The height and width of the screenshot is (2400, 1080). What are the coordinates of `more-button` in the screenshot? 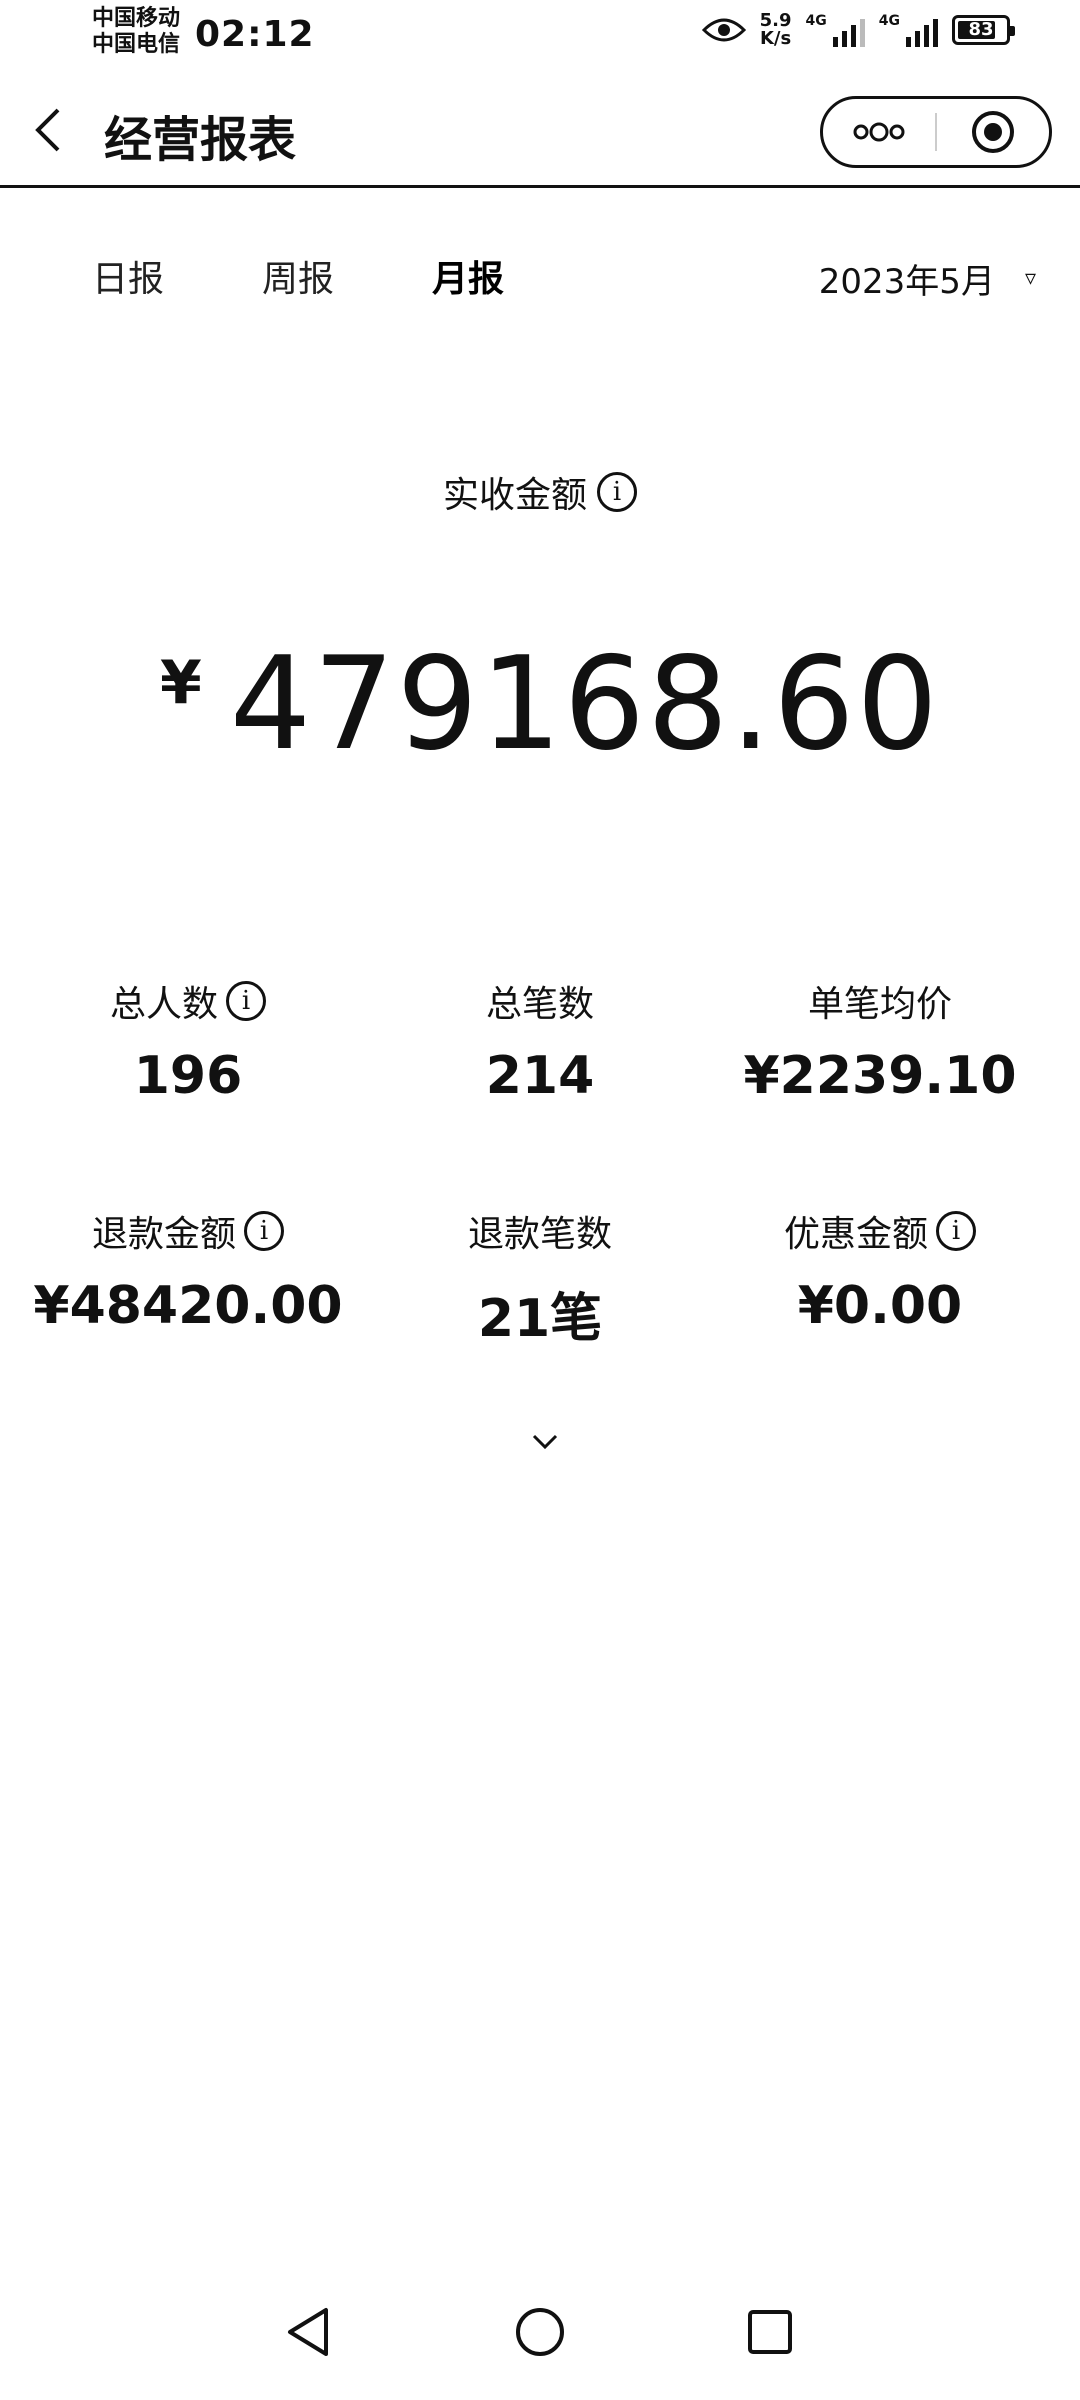 It's located at (879, 132).